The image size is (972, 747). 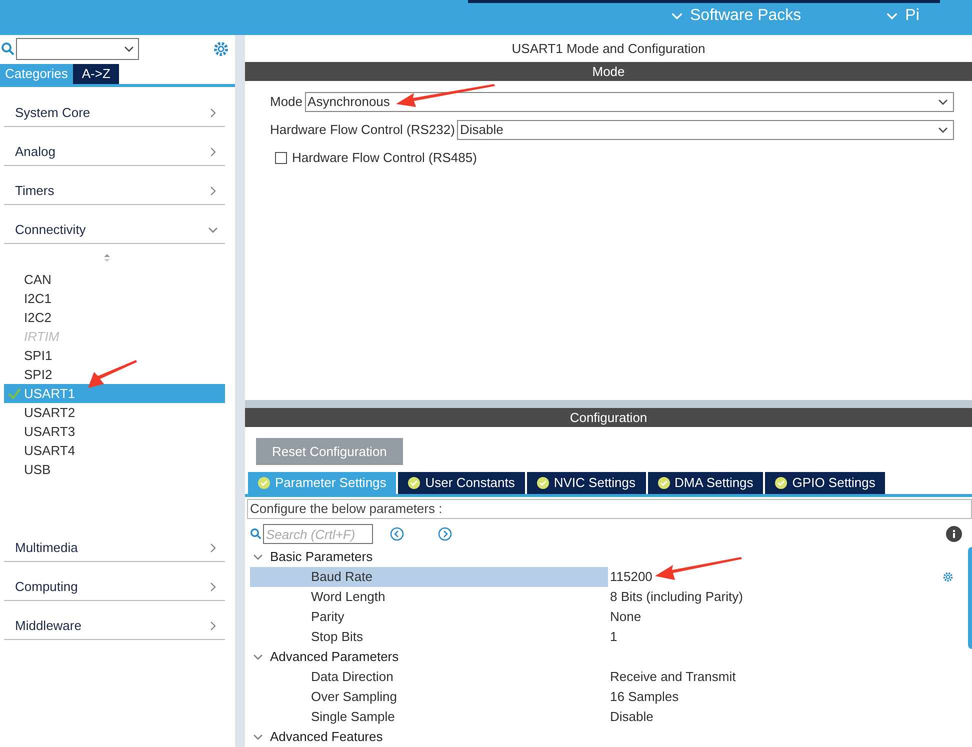 I want to click on peripheral-item: USART4, so click(x=114, y=450).